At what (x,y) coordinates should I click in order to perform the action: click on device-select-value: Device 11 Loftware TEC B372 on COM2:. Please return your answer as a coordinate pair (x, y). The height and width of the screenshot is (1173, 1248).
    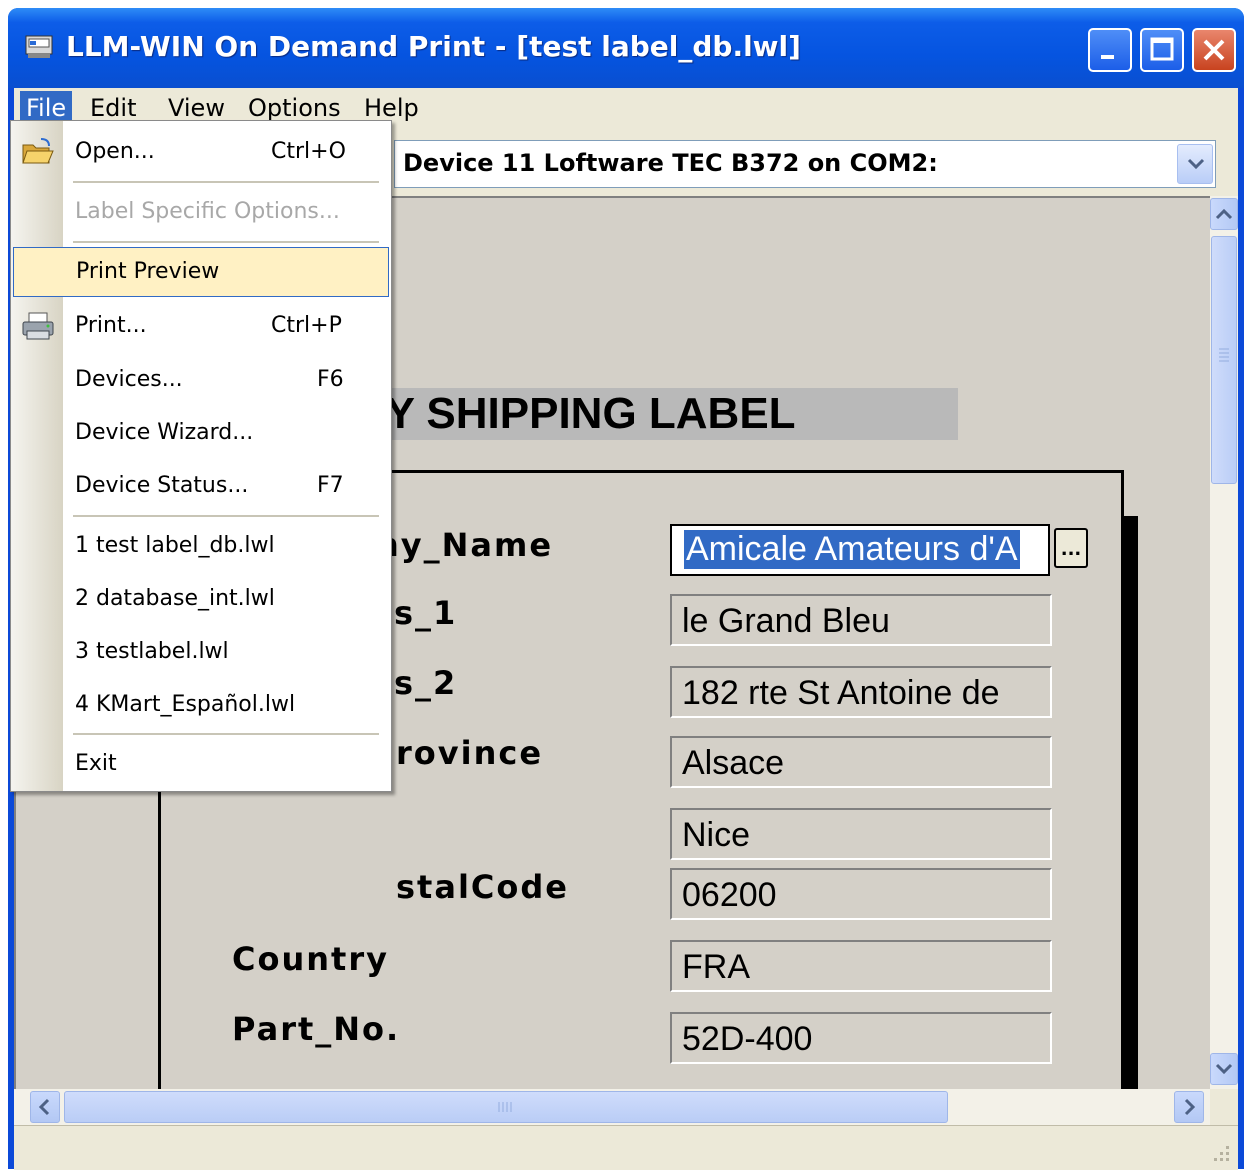
    Looking at the image, I should click on (670, 163).